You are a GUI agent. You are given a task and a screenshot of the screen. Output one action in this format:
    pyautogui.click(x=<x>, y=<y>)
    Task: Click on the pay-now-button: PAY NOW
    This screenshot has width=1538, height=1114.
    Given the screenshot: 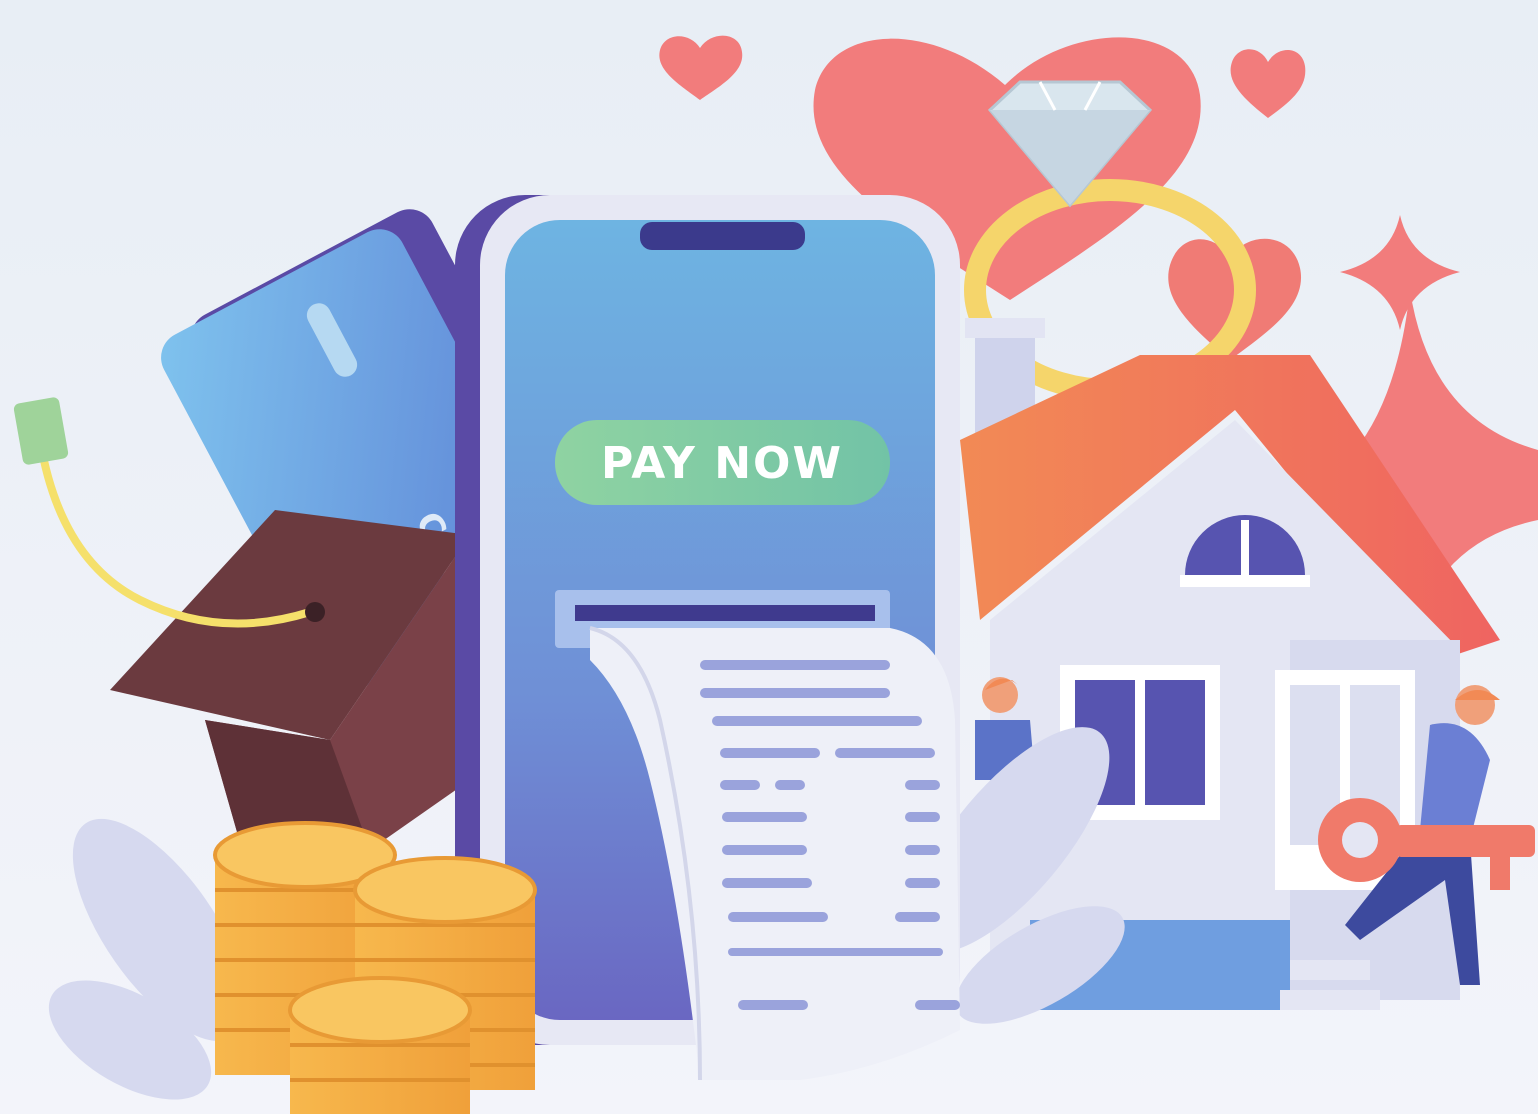 What is the action you would take?
    pyautogui.click(x=722, y=462)
    